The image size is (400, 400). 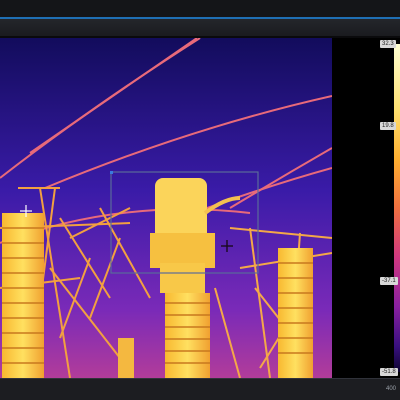 I want to click on temperature-color-bar, so click(x=397, y=208).